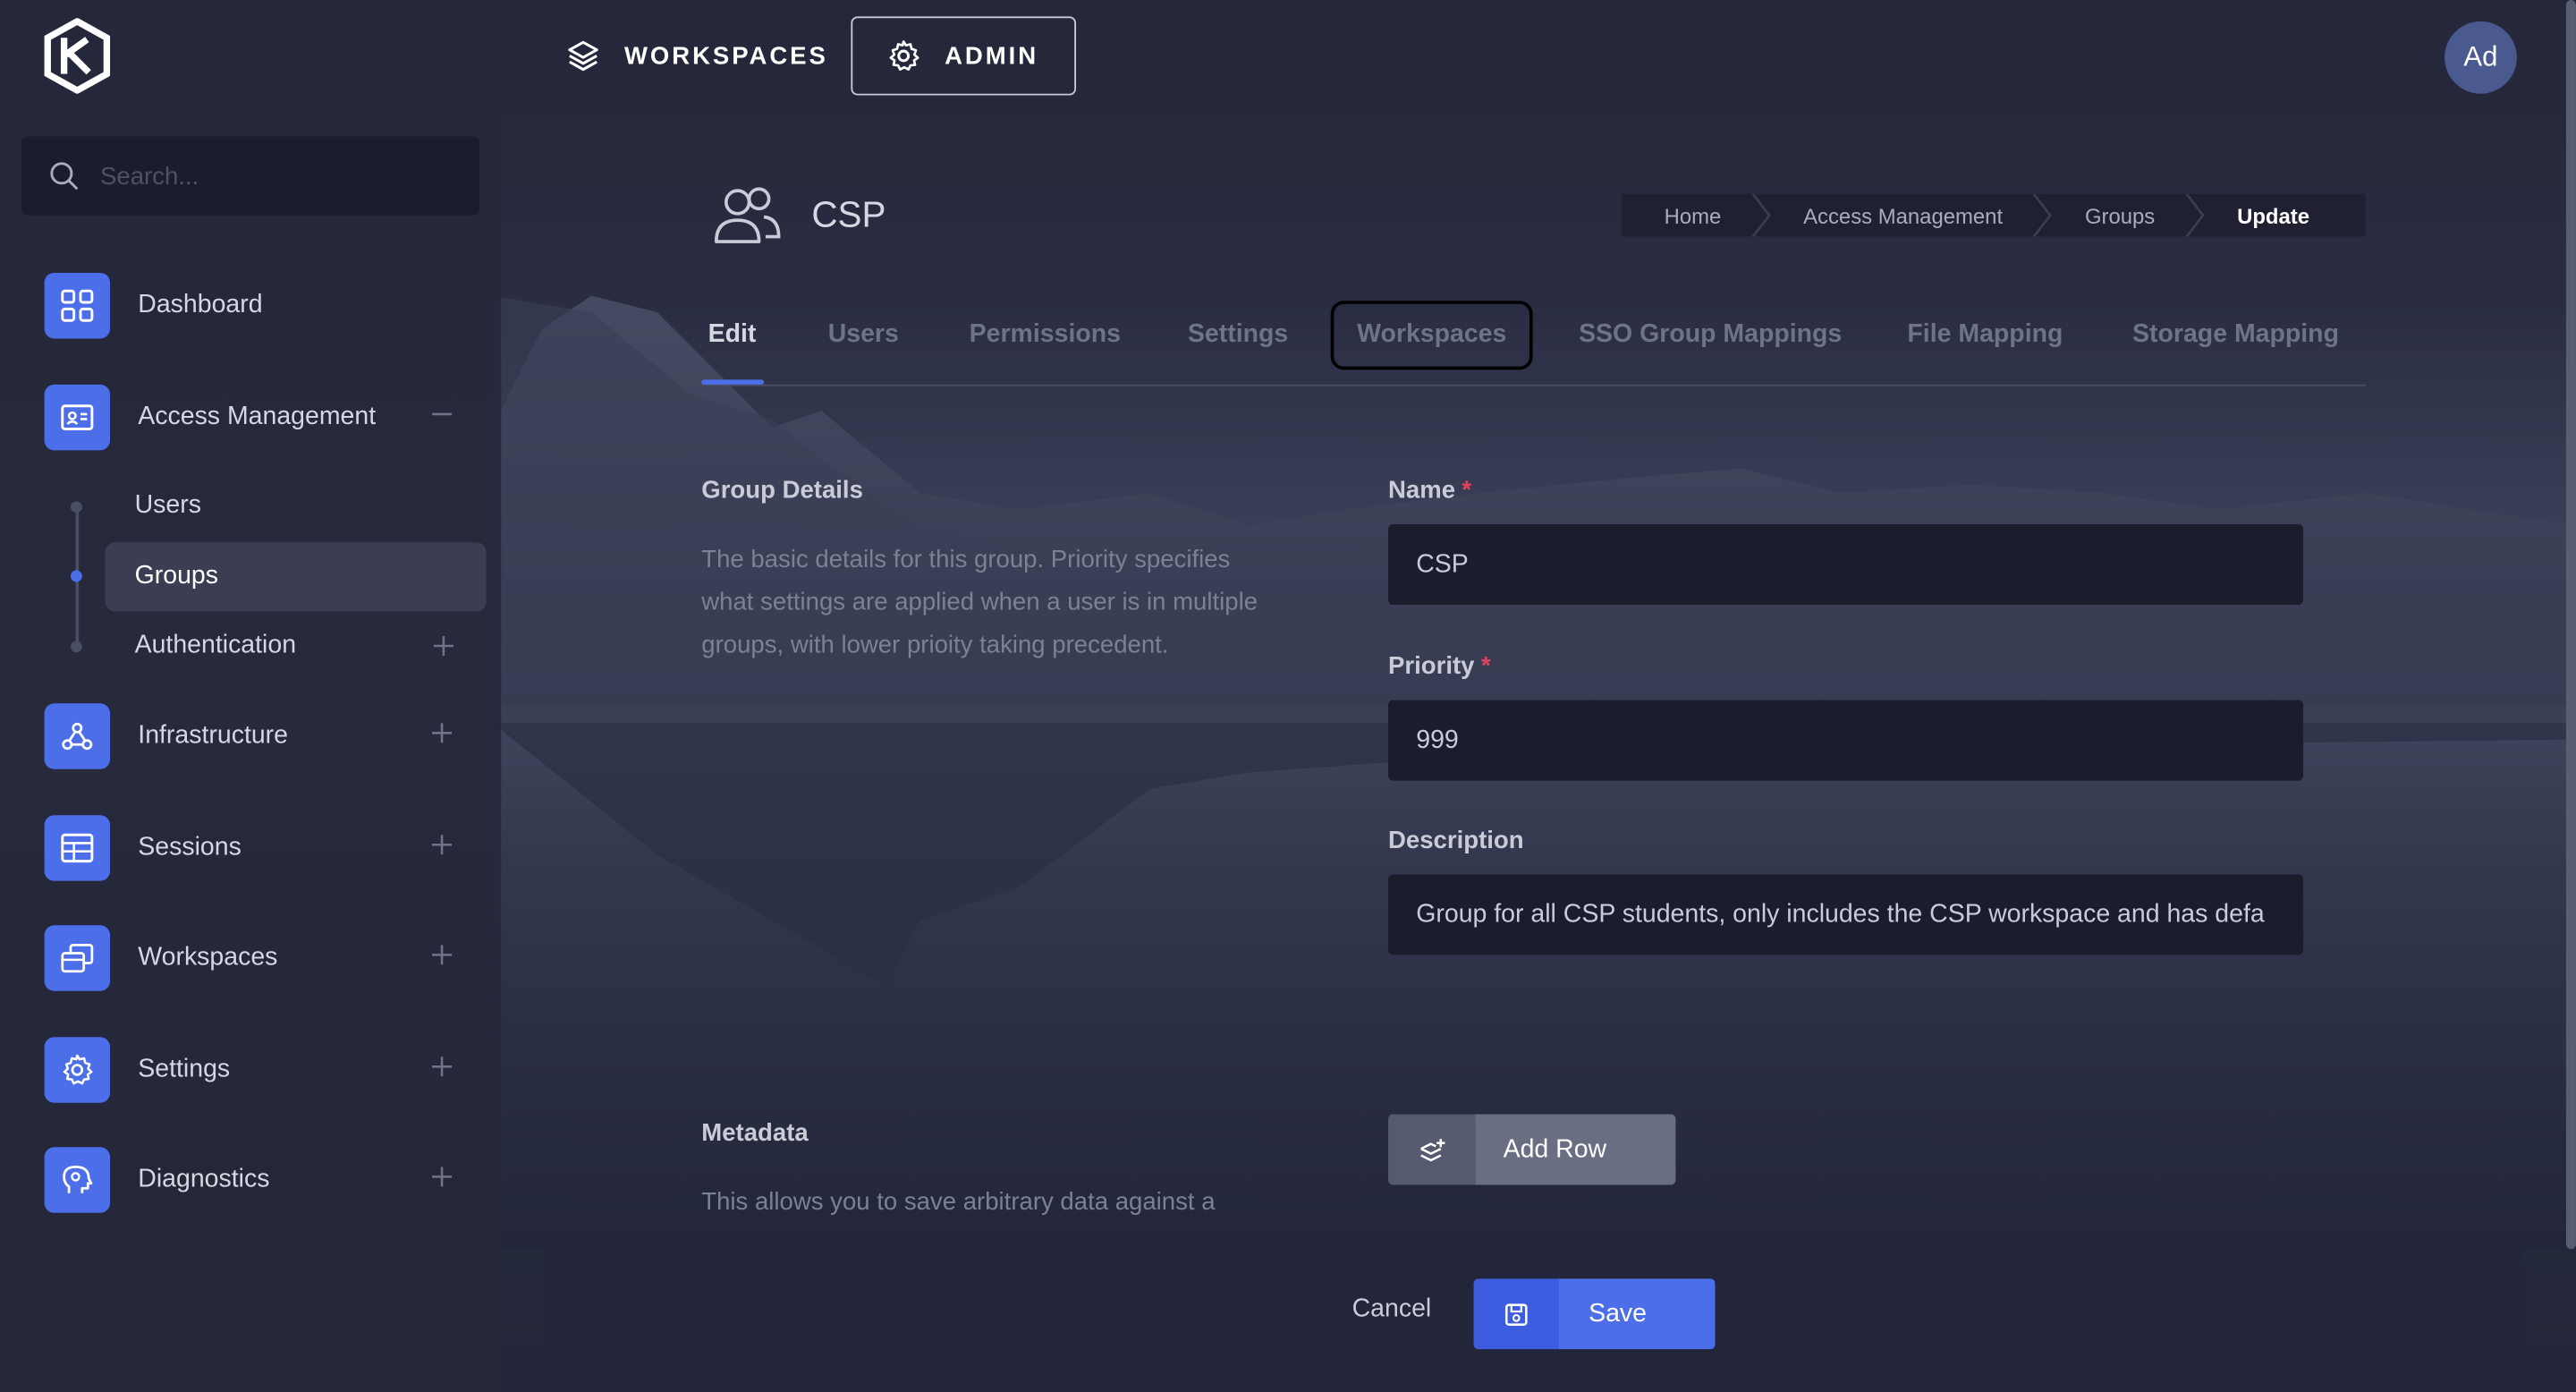  I want to click on sidebar-item-label: Settings, so click(184, 1069).